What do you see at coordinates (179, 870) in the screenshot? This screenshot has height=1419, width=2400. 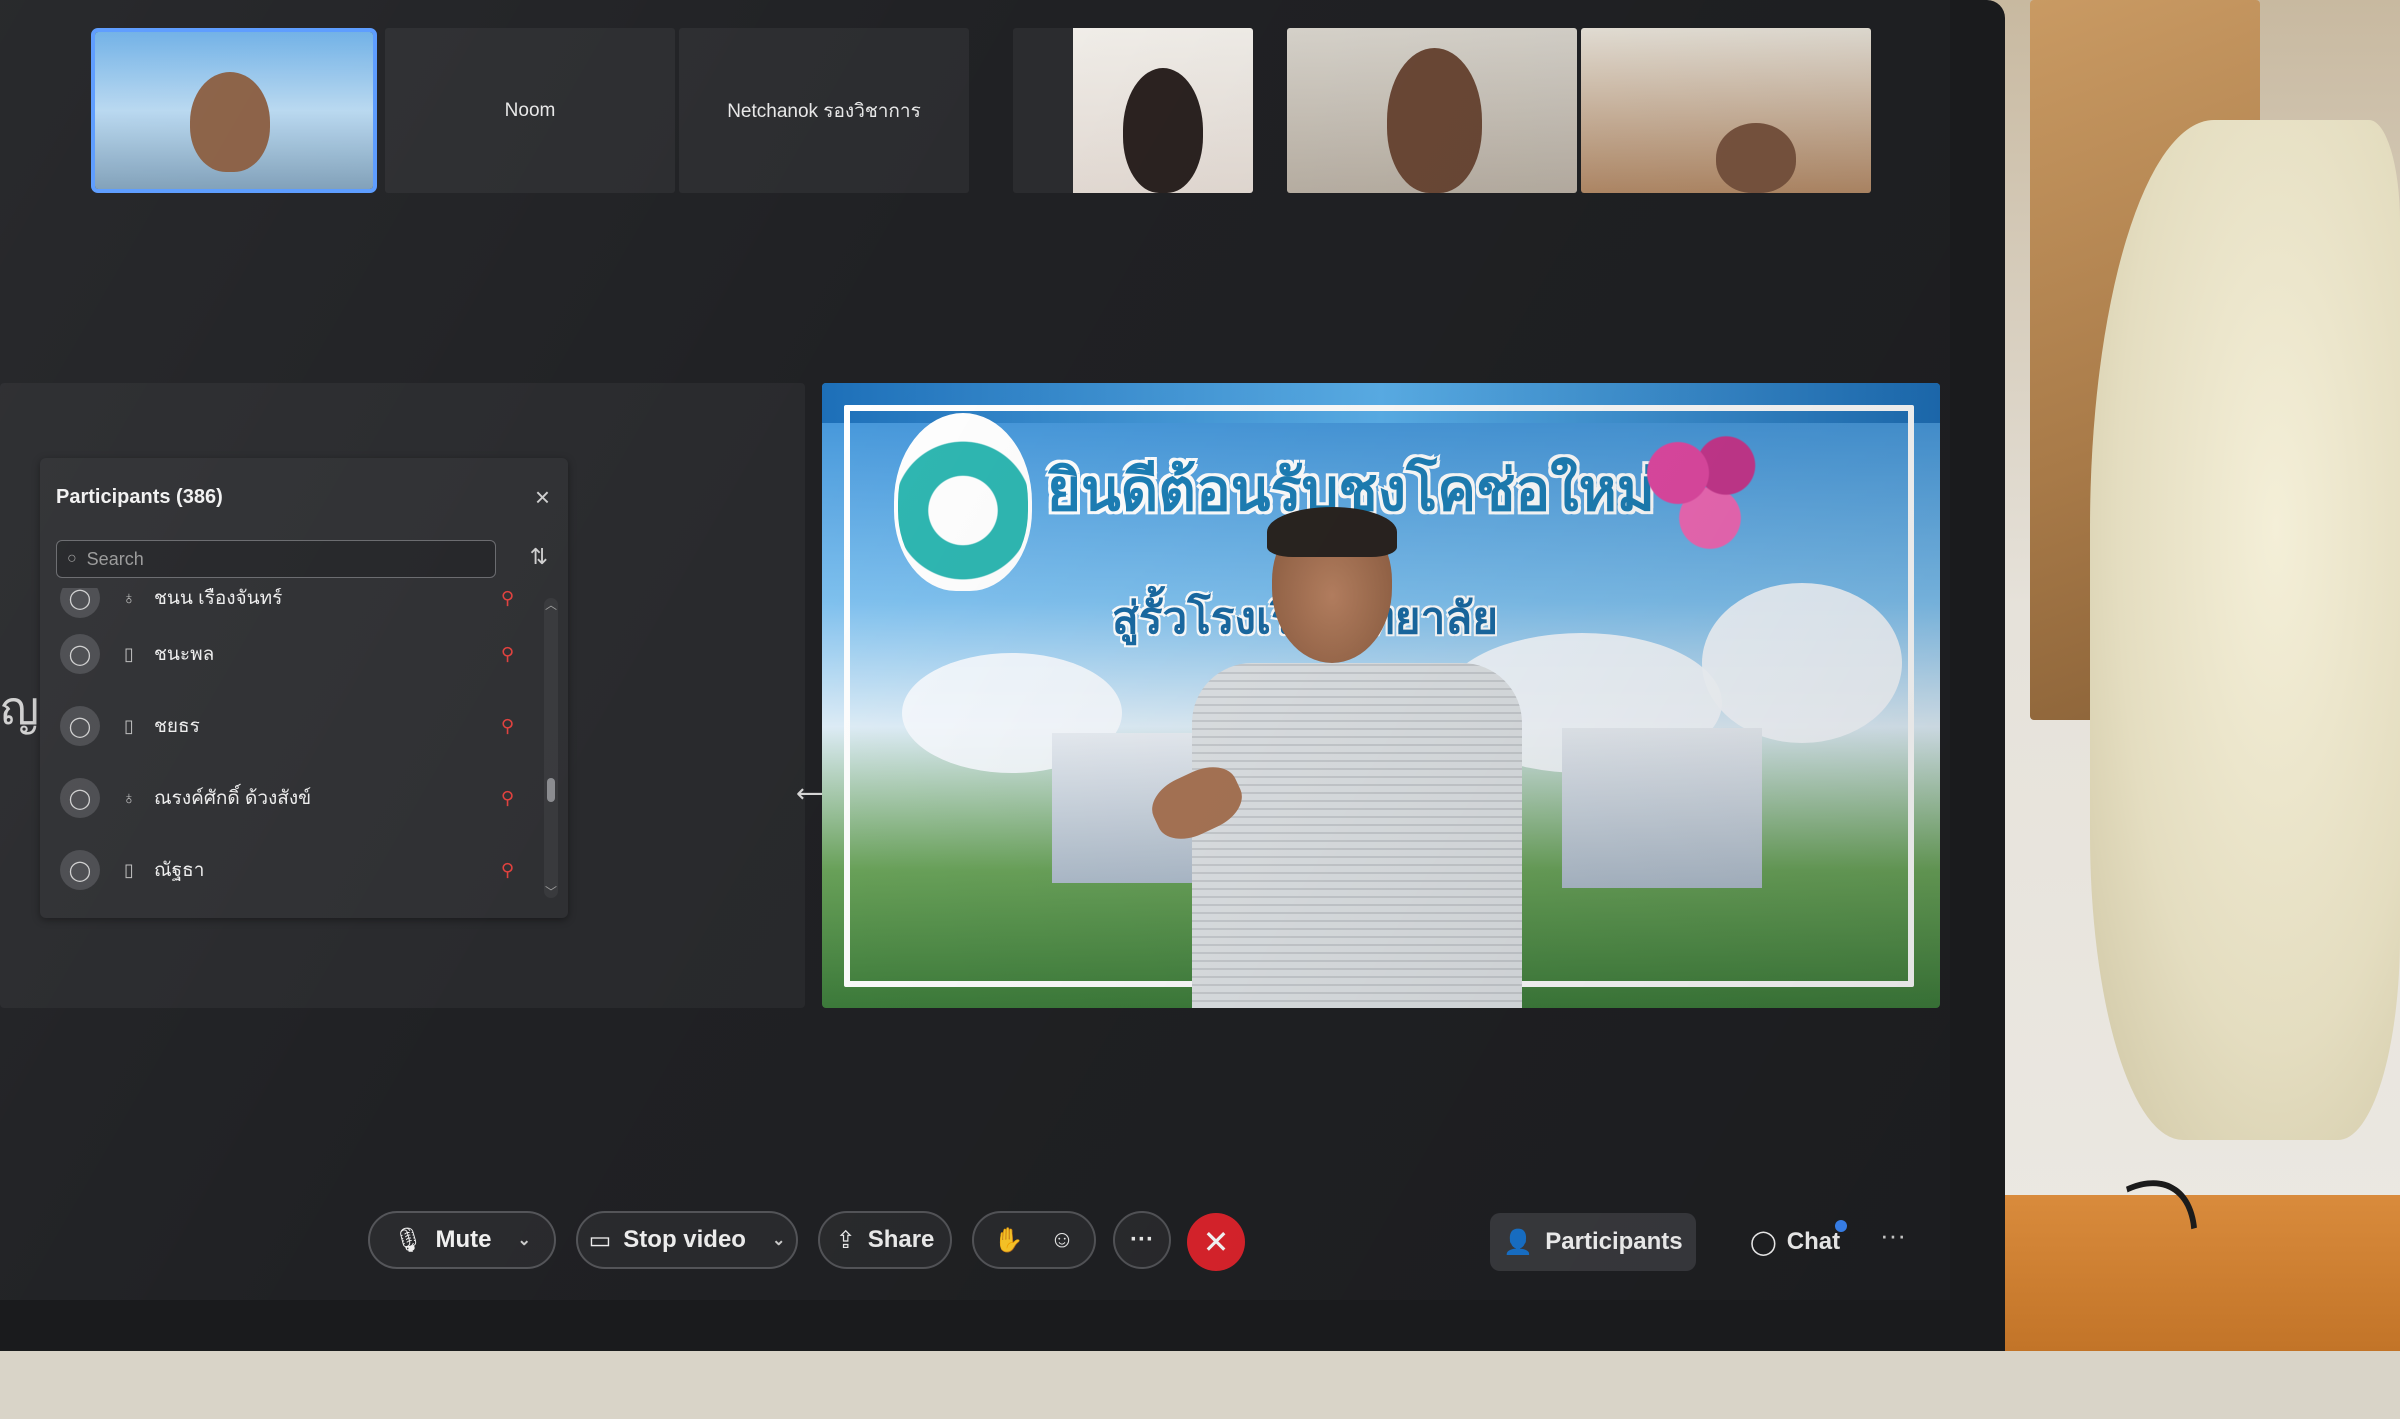 I see `participant-name: ณัฐธา` at bounding box center [179, 870].